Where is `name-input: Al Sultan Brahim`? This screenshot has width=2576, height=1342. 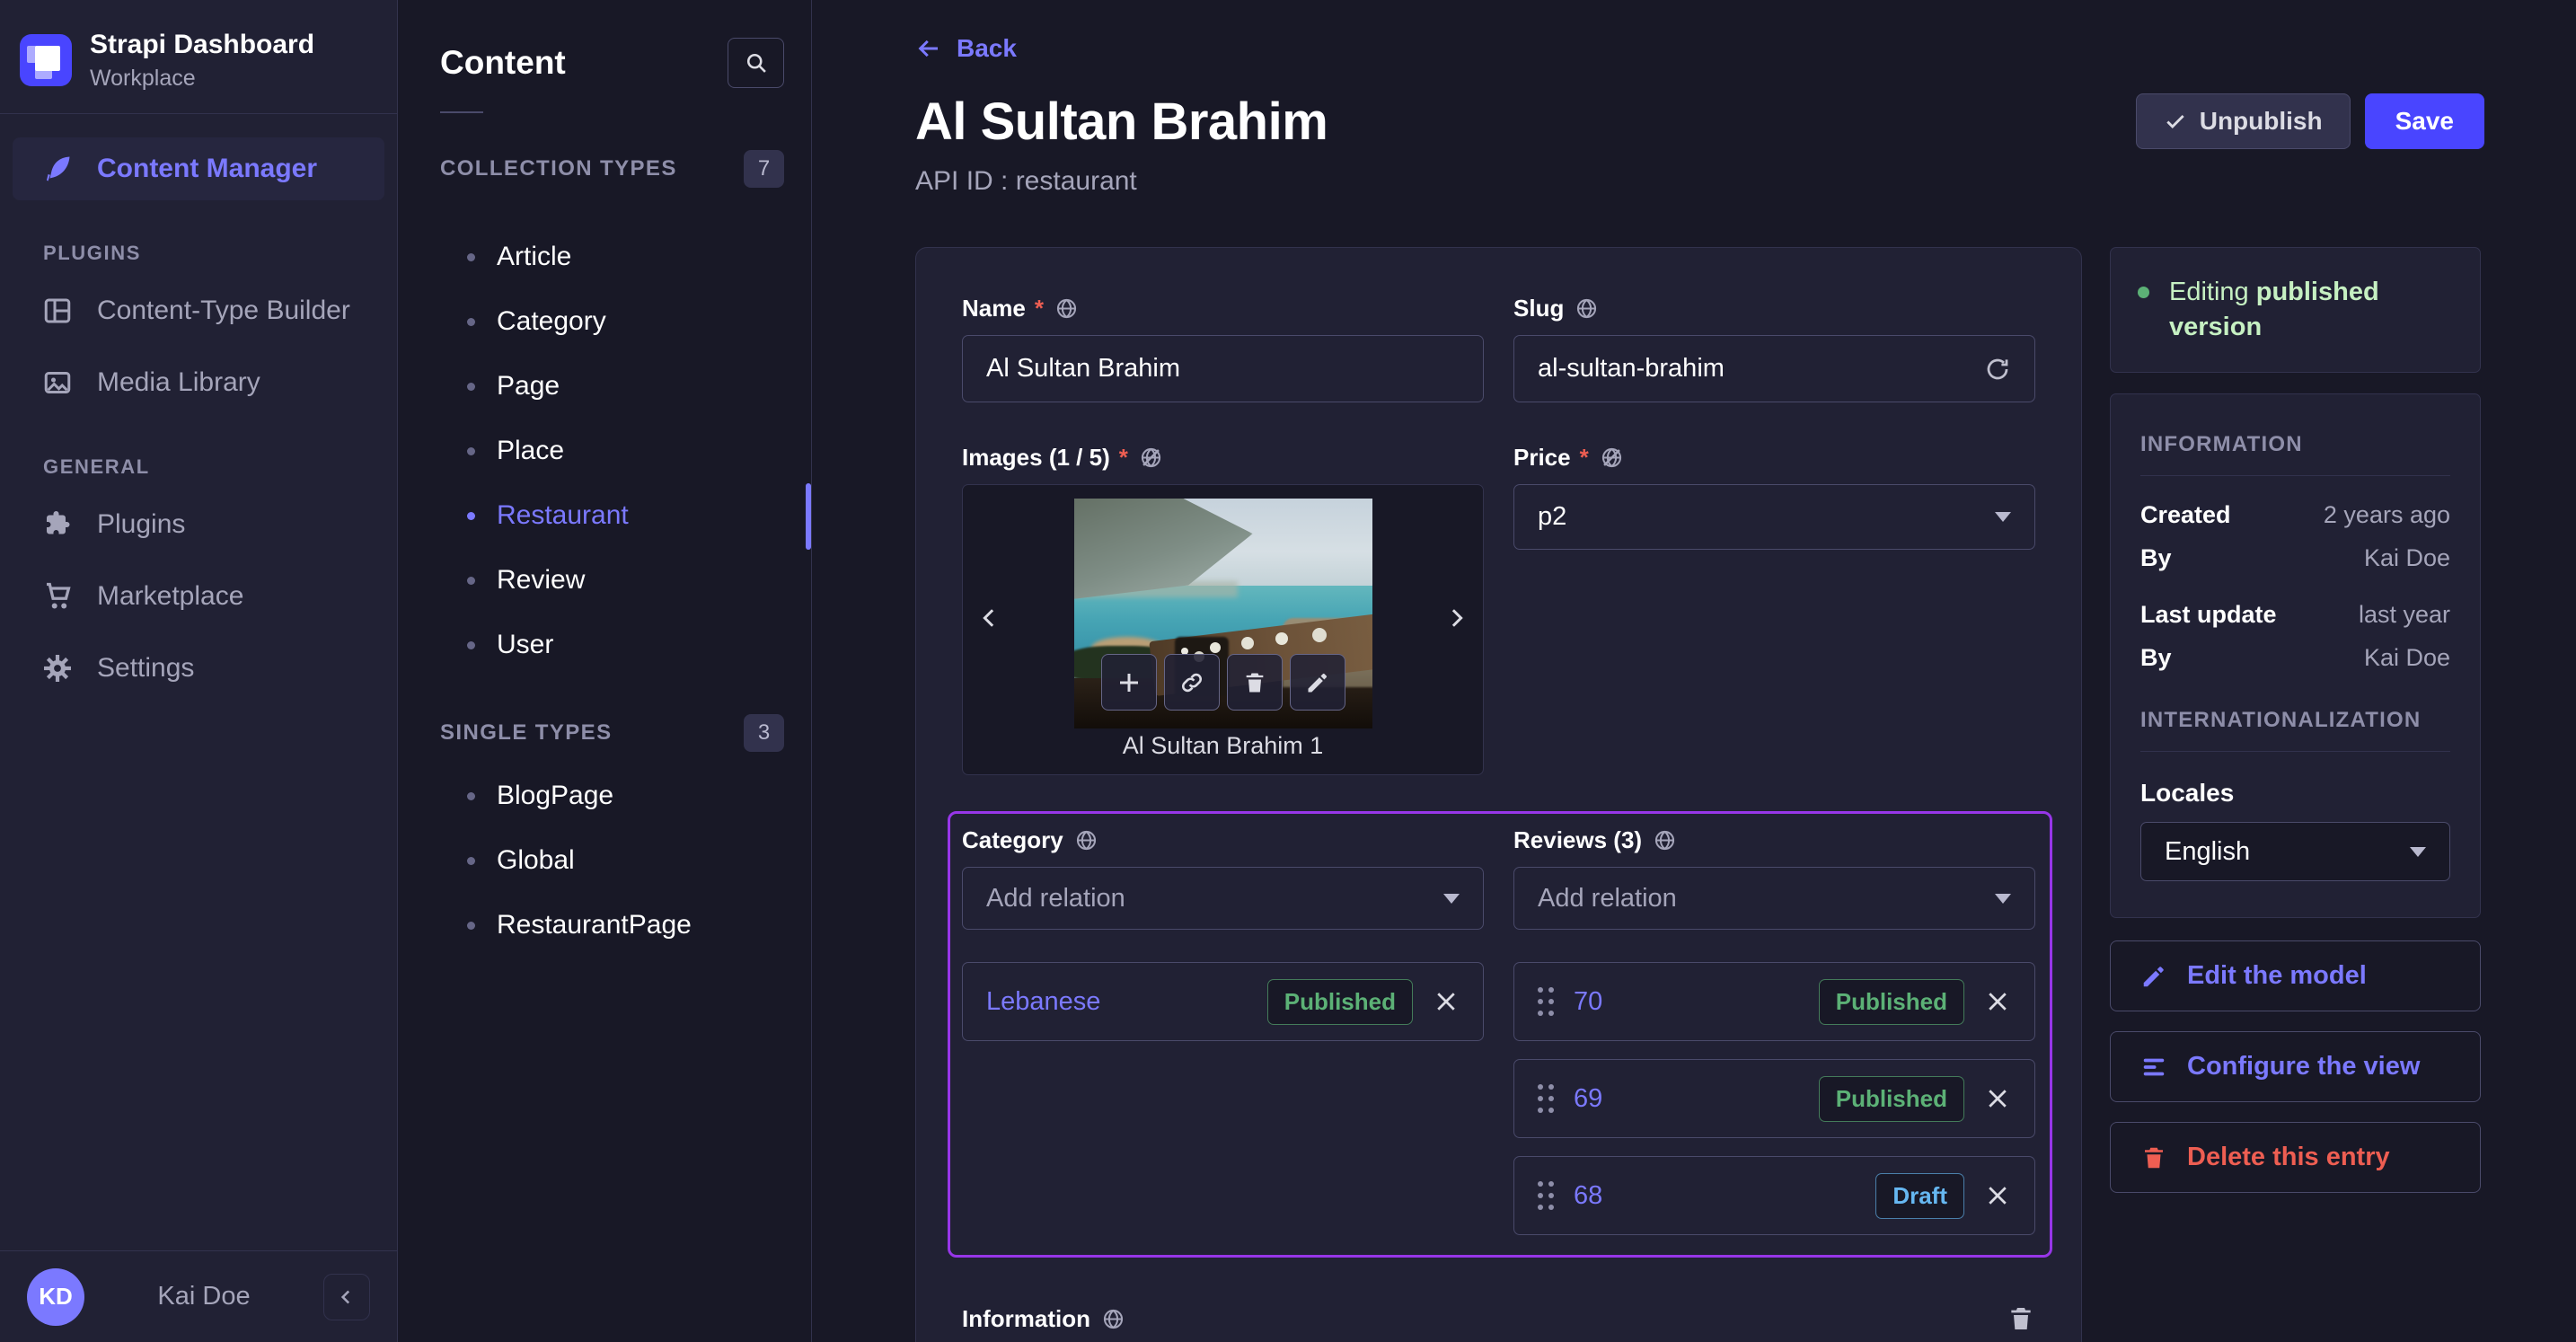
name-input: Al Sultan Brahim is located at coordinates (1223, 368).